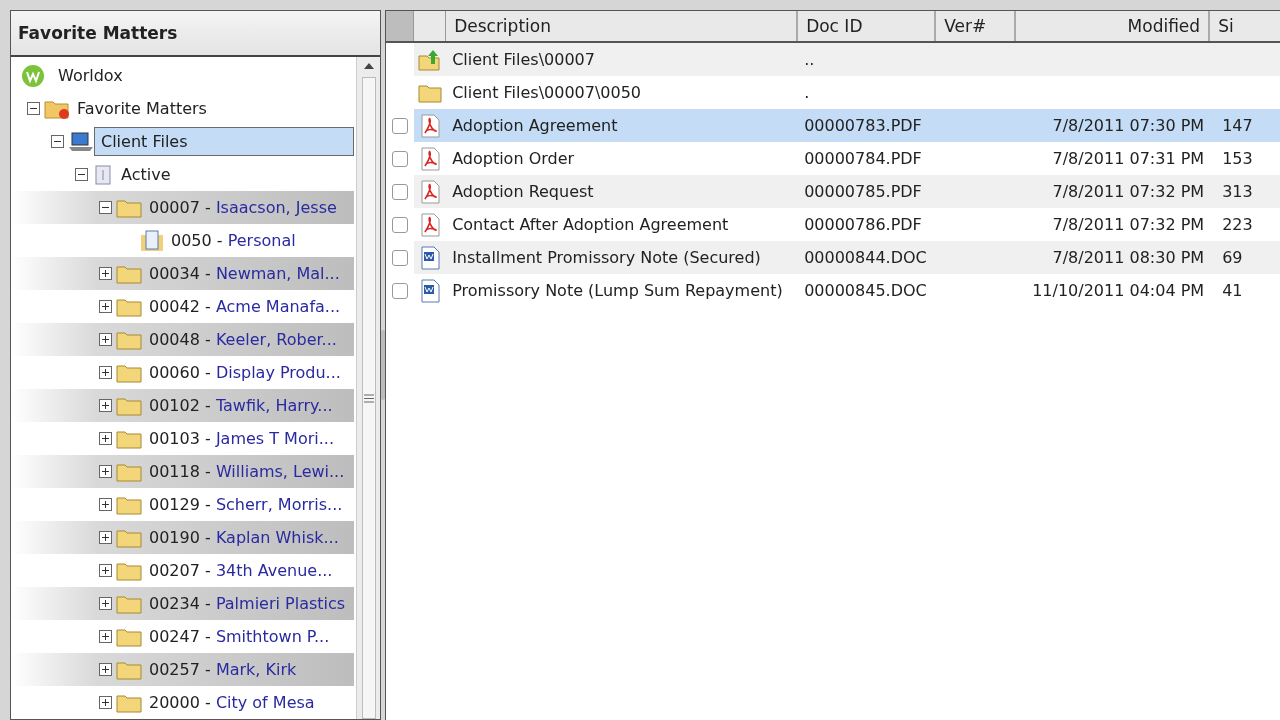 This screenshot has height=720, width=1280. I want to click on laptop-icon, so click(81, 141).